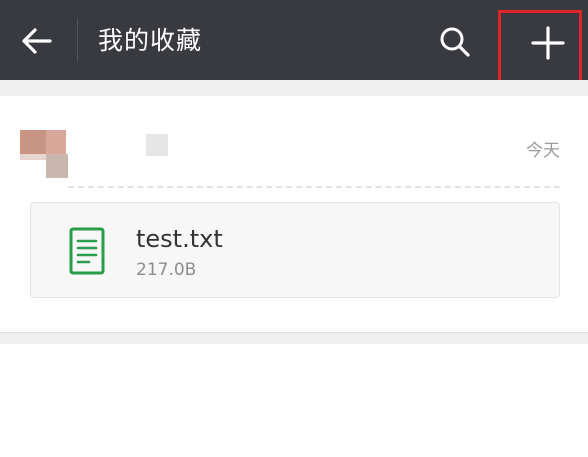 The image size is (588, 457). Describe the element at coordinates (166, 270) in the screenshot. I see `file-size: 217.0B` at that location.